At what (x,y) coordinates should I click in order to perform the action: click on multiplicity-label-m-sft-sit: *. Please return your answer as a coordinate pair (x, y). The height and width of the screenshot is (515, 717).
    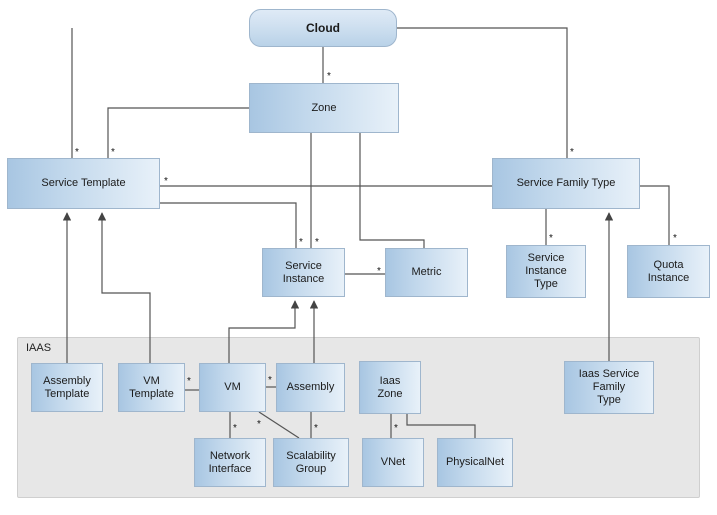
    Looking at the image, I should click on (551, 238).